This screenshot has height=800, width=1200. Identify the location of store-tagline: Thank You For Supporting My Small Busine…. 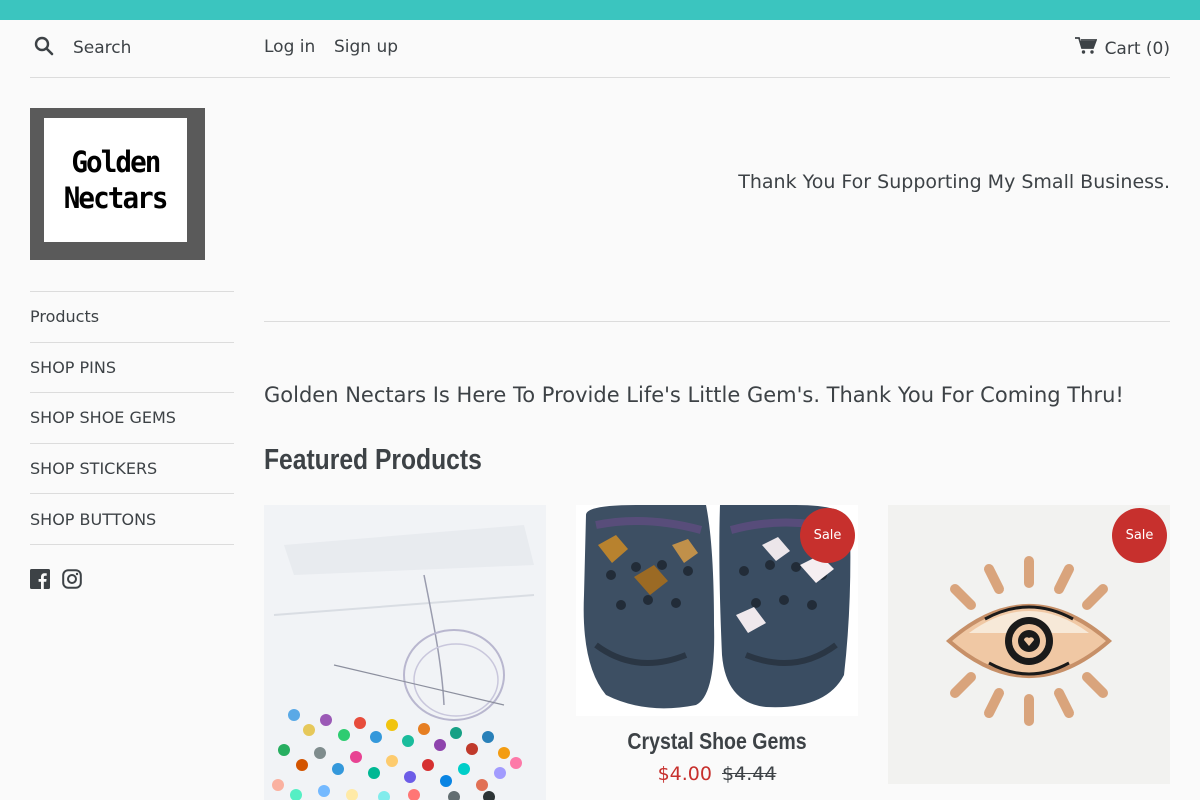
(954, 182).